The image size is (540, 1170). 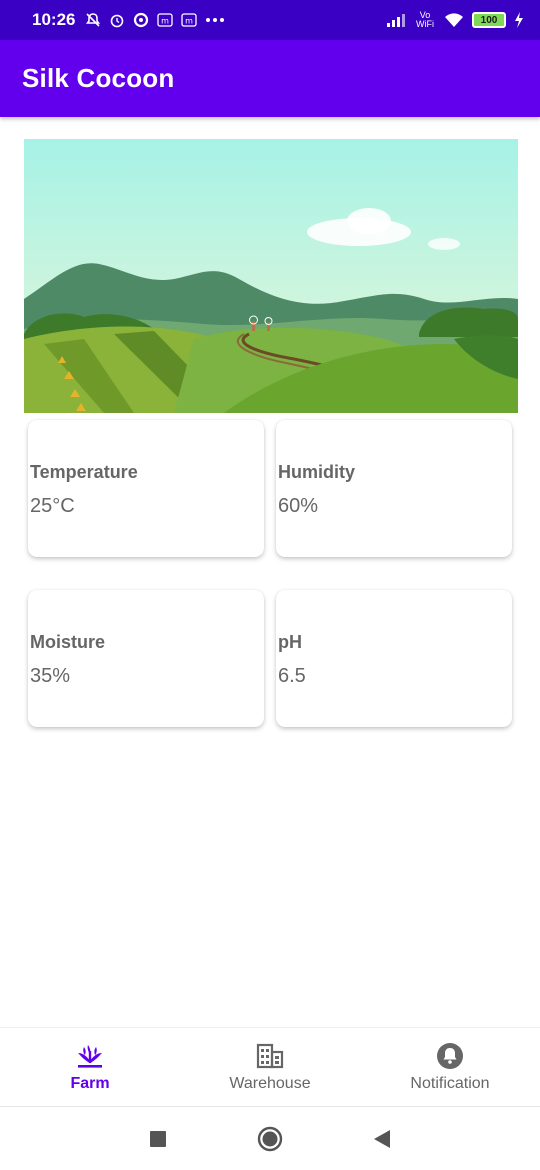 What do you see at coordinates (54, 19) in the screenshot?
I see `status-time: 10:26` at bounding box center [54, 19].